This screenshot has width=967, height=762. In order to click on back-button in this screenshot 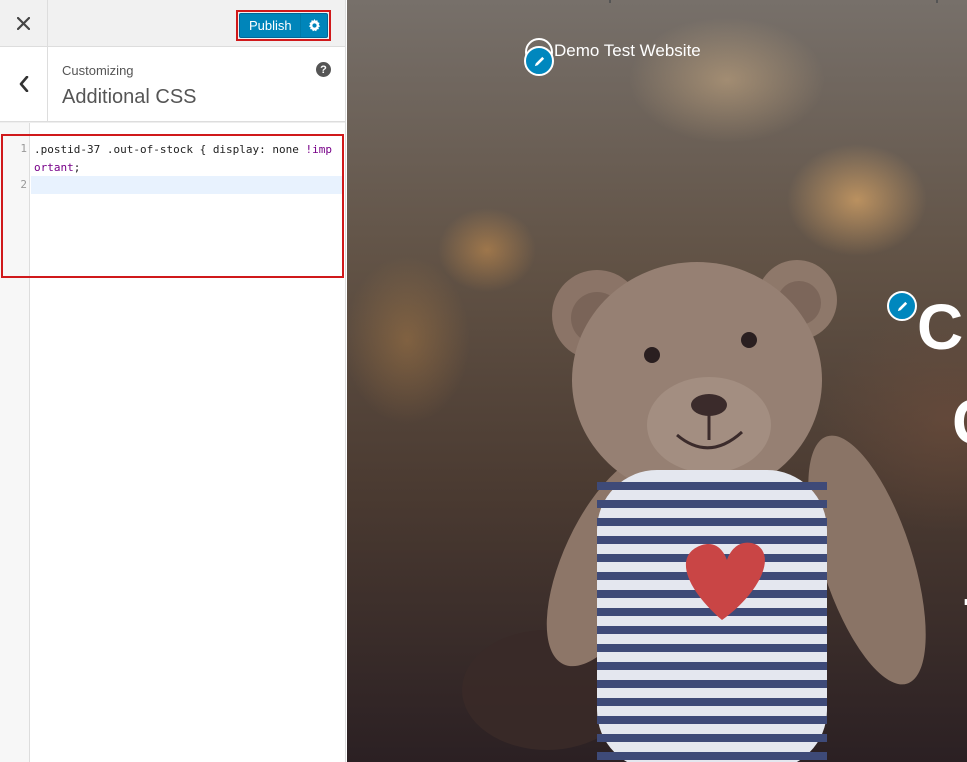, I will do `click(24, 84)`.